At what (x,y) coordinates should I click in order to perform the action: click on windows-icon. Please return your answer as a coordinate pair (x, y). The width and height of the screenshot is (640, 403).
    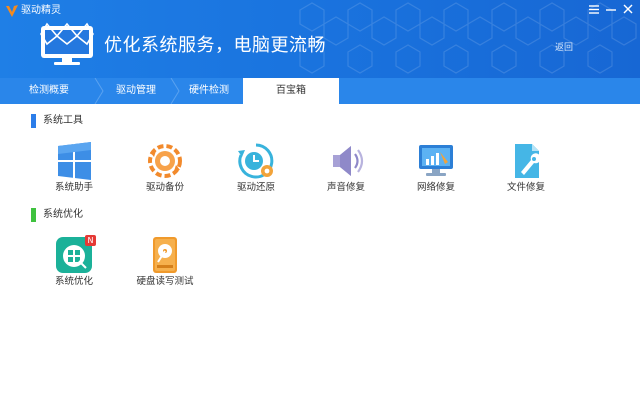
    Looking at the image, I should click on (74, 161).